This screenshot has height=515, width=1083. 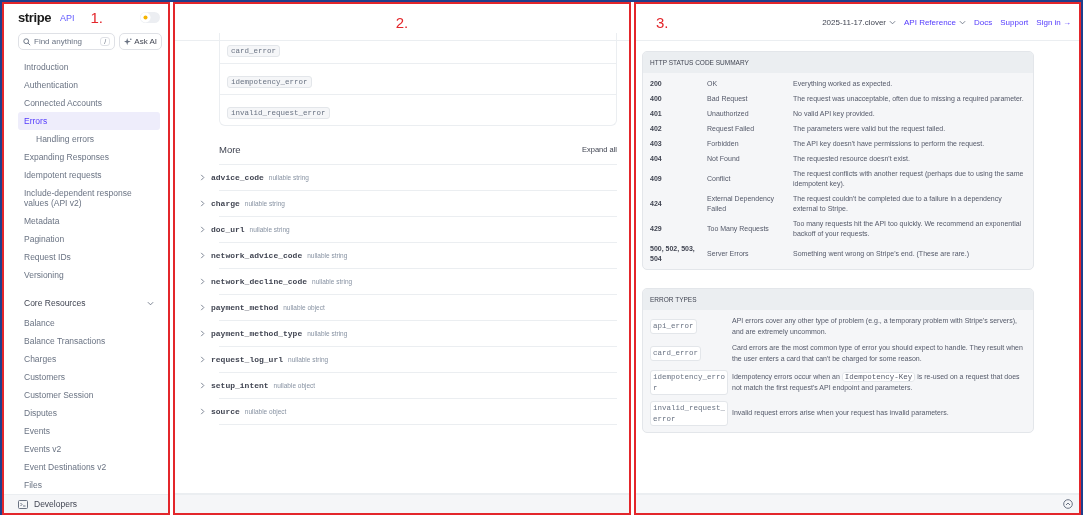 I want to click on nav-item: Disputes, so click(x=89, y=413).